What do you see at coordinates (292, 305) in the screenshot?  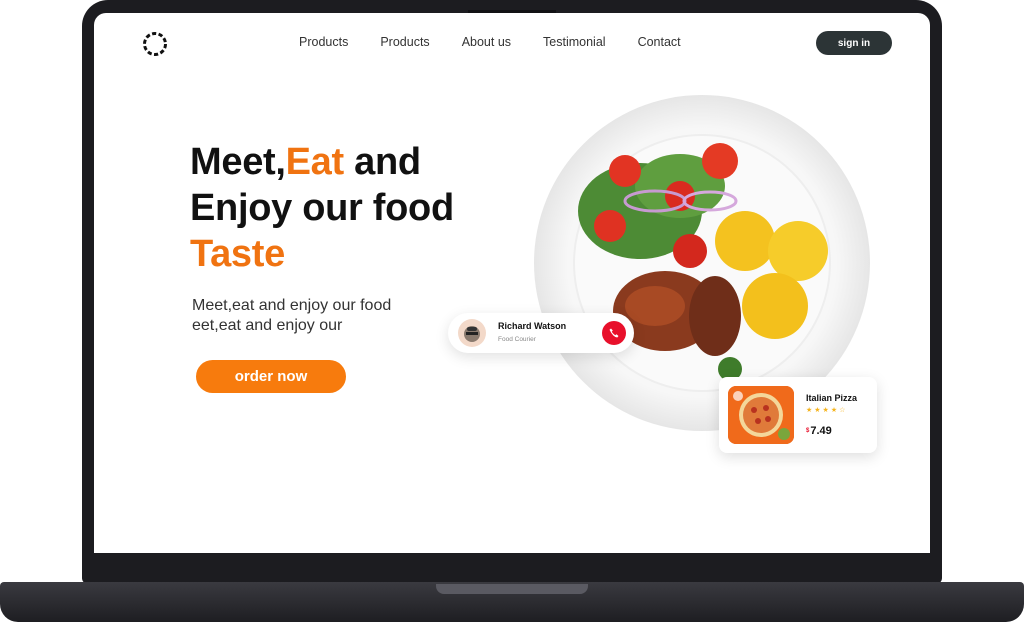 I see `subtitle-line-1: Meet,eat and enjoy our food` at bounding box center [292, 305].